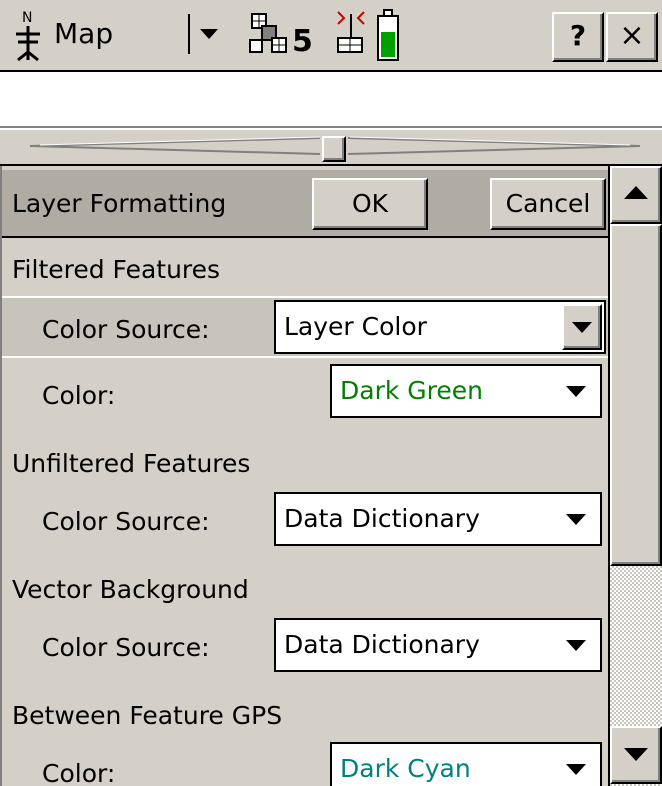 The height and width of the screenshot is (786, 662). Describe the element at coordinates (32, 36) in the screenshot. I see `north-arrow-icon: N` at that location.